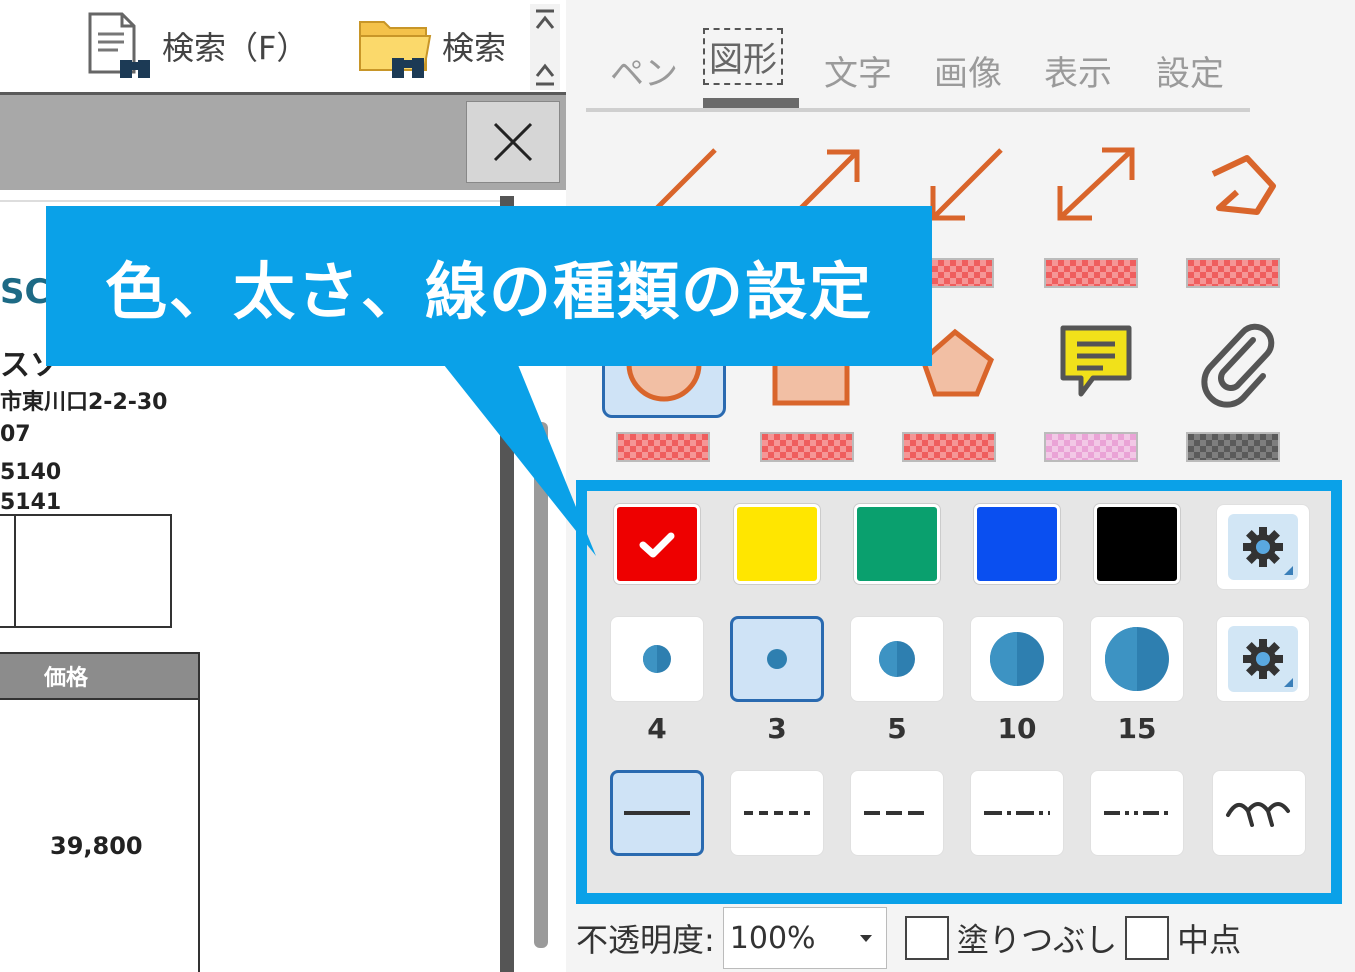 The image size is (1355, 972). I want to click on dotted-line-icon, so click(777, 813).